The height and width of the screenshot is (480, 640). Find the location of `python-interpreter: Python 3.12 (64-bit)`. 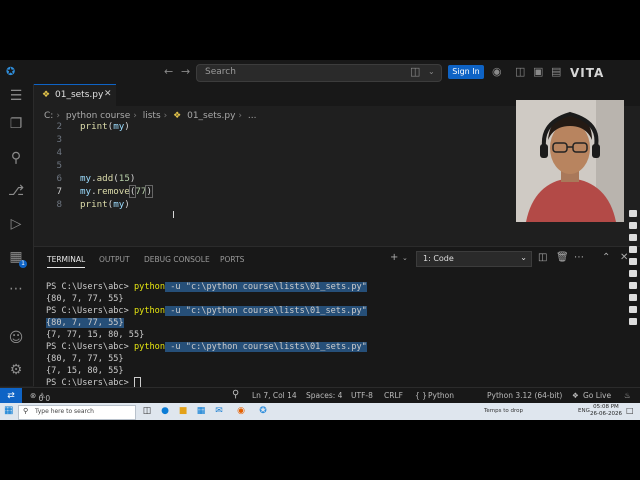

python-interpreter: Python 3.12 (64-bit) is located at coordinates (524, 395).